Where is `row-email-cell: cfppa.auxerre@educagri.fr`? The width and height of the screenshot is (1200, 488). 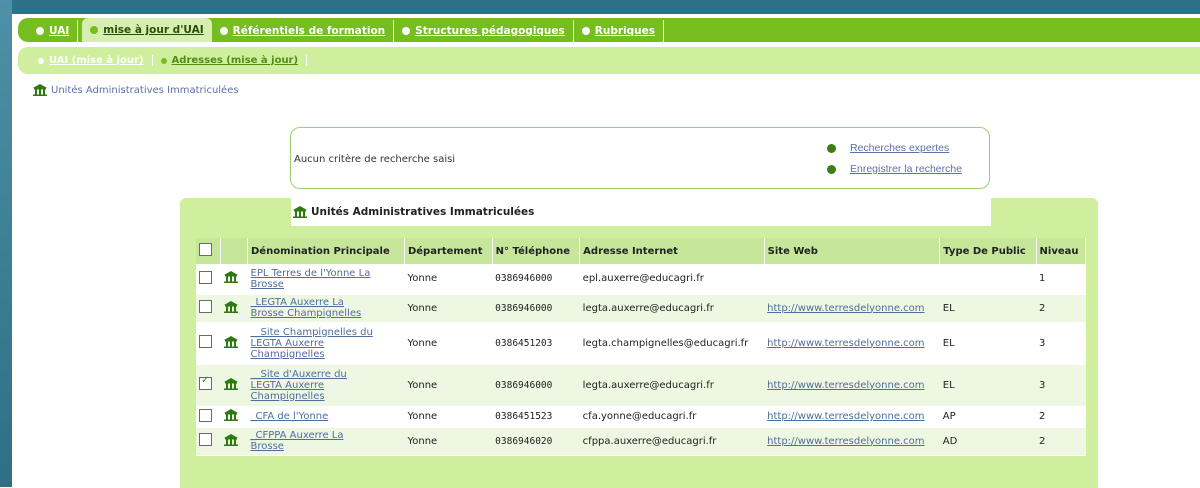 row-email-cell: cfppa.auxerre@educagri.fr is located at coordinates (672, 441).